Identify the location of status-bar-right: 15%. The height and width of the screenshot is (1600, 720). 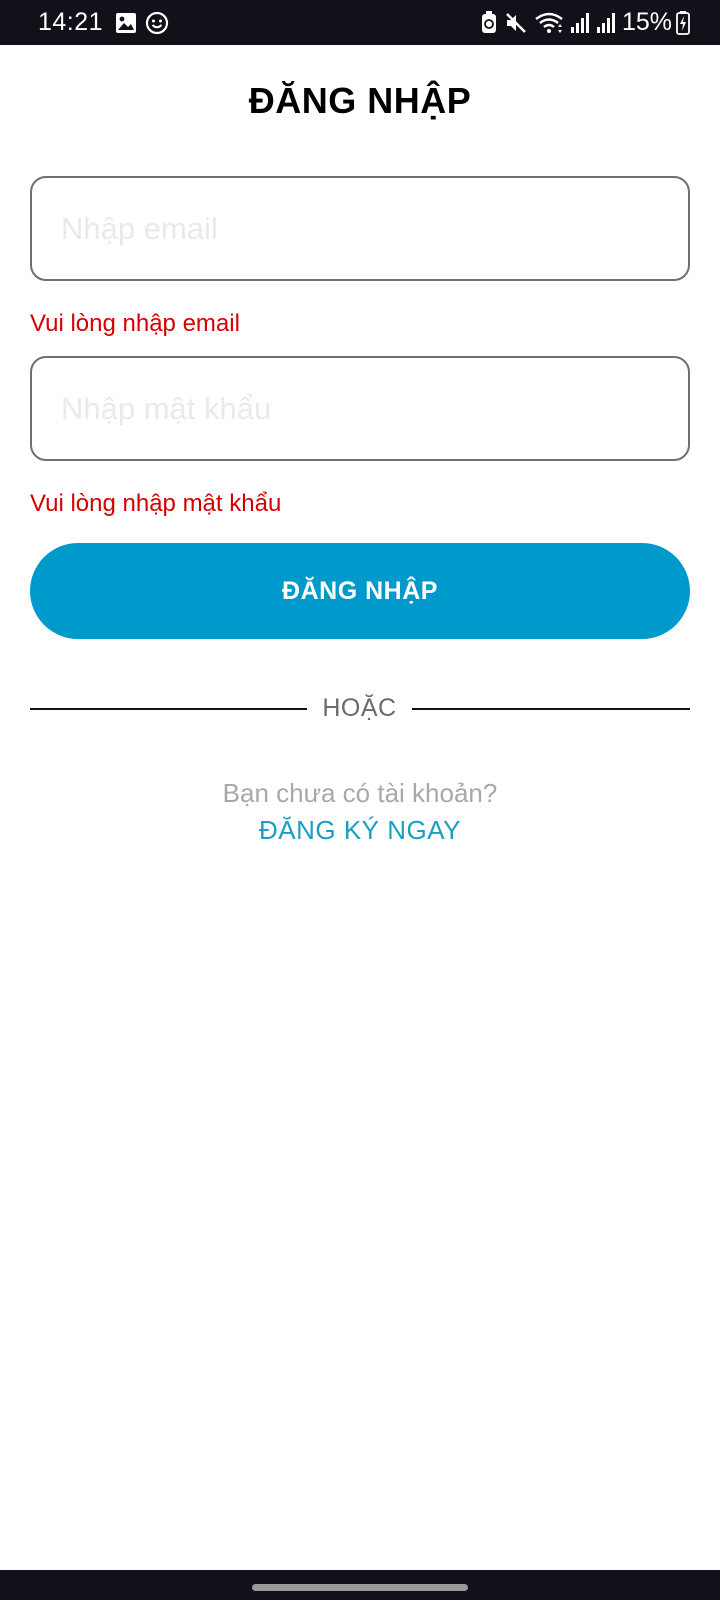
(588, 22).